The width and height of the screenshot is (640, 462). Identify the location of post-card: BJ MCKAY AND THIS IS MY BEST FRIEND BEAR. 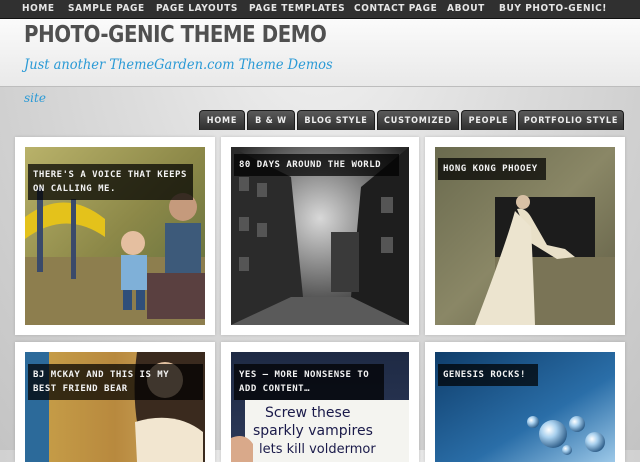
(115, 402).